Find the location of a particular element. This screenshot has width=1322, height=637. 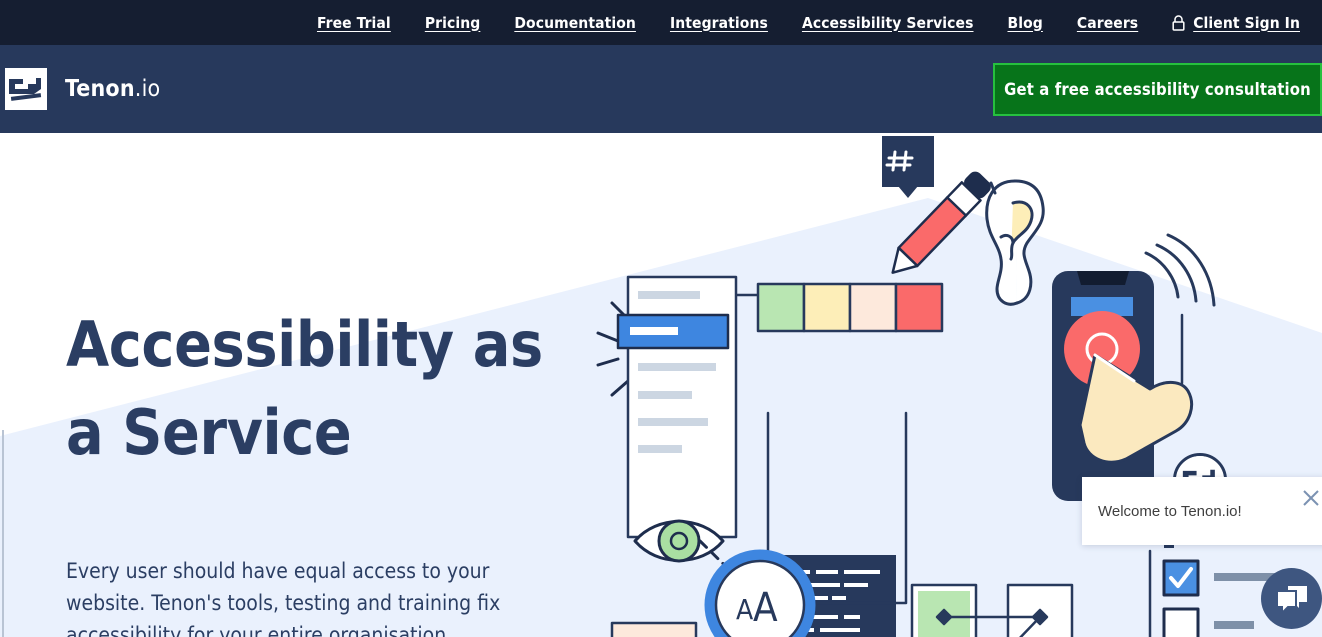

close-icon is located at coordinates (1311, 498).